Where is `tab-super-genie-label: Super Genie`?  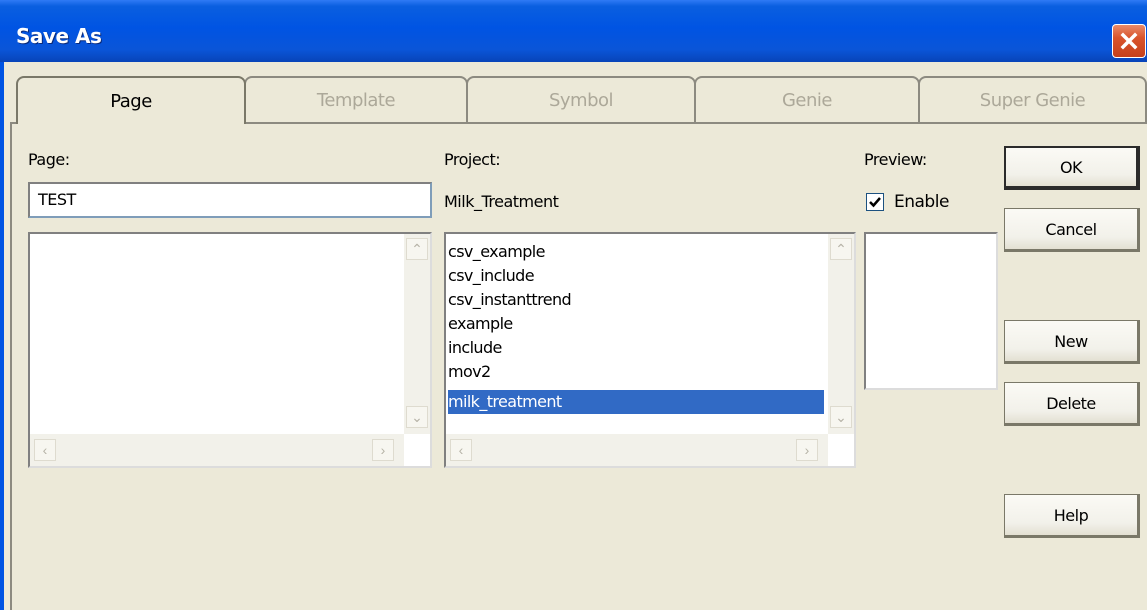 tab-super-genie-label: Super Genie is located at coordinates (1032, 100).